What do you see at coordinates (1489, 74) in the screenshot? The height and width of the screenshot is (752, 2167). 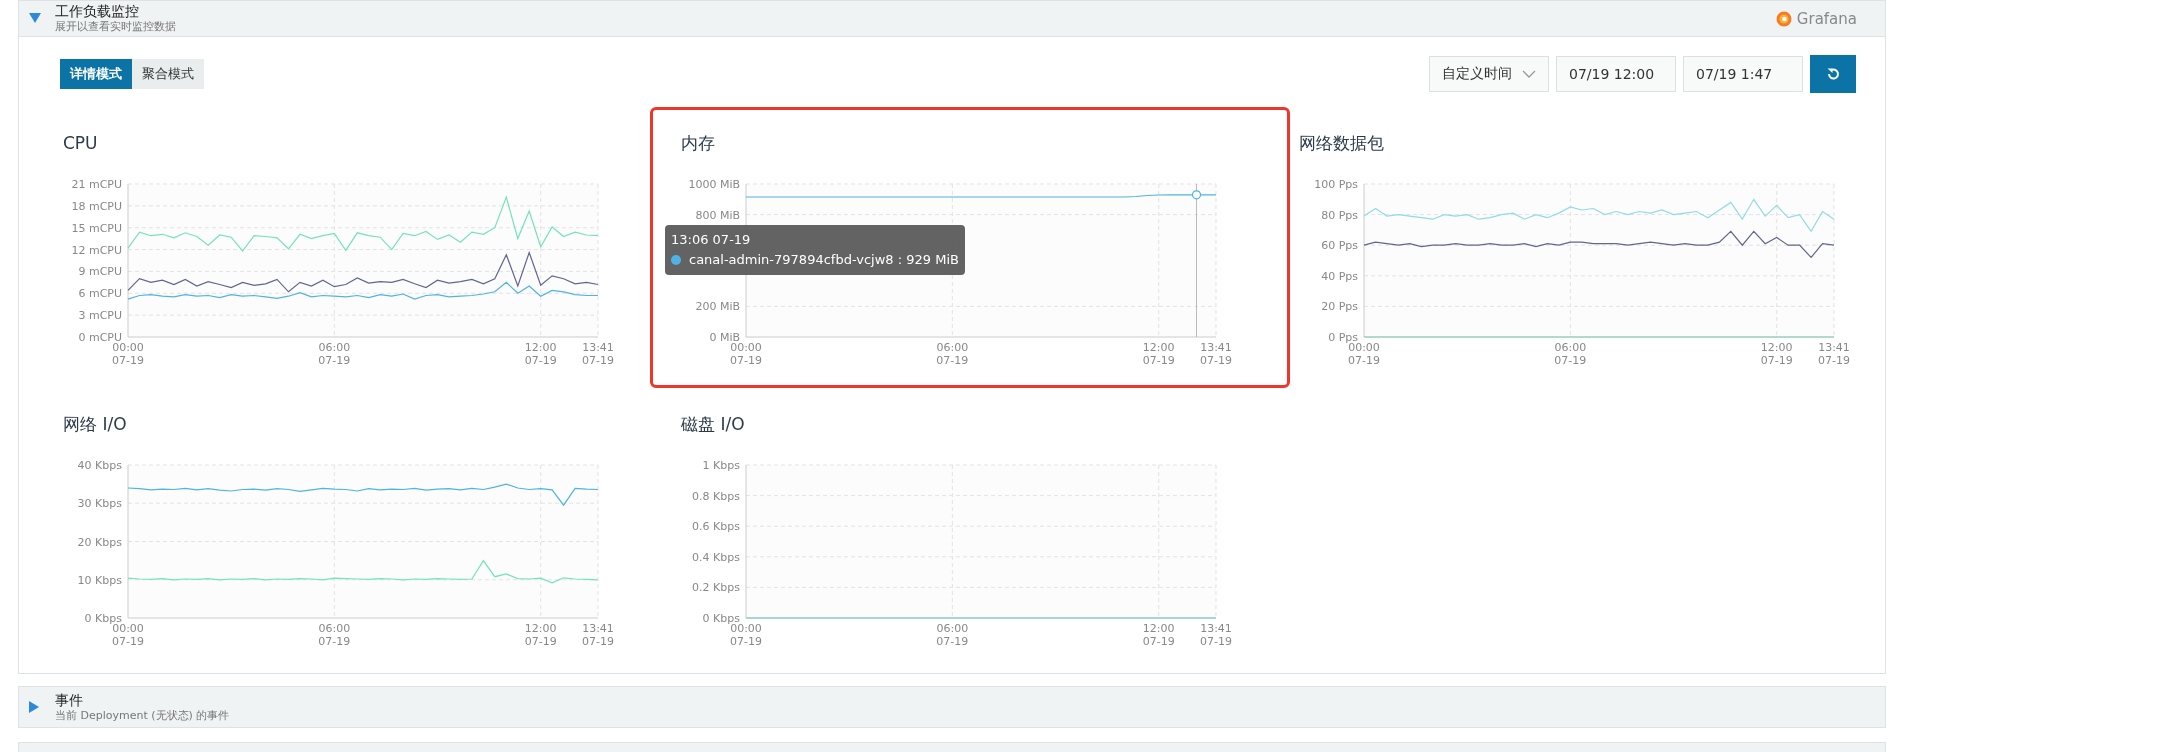 I see `time-preset-dropdown: 自定义时间` at bounding box center [1489, 74].